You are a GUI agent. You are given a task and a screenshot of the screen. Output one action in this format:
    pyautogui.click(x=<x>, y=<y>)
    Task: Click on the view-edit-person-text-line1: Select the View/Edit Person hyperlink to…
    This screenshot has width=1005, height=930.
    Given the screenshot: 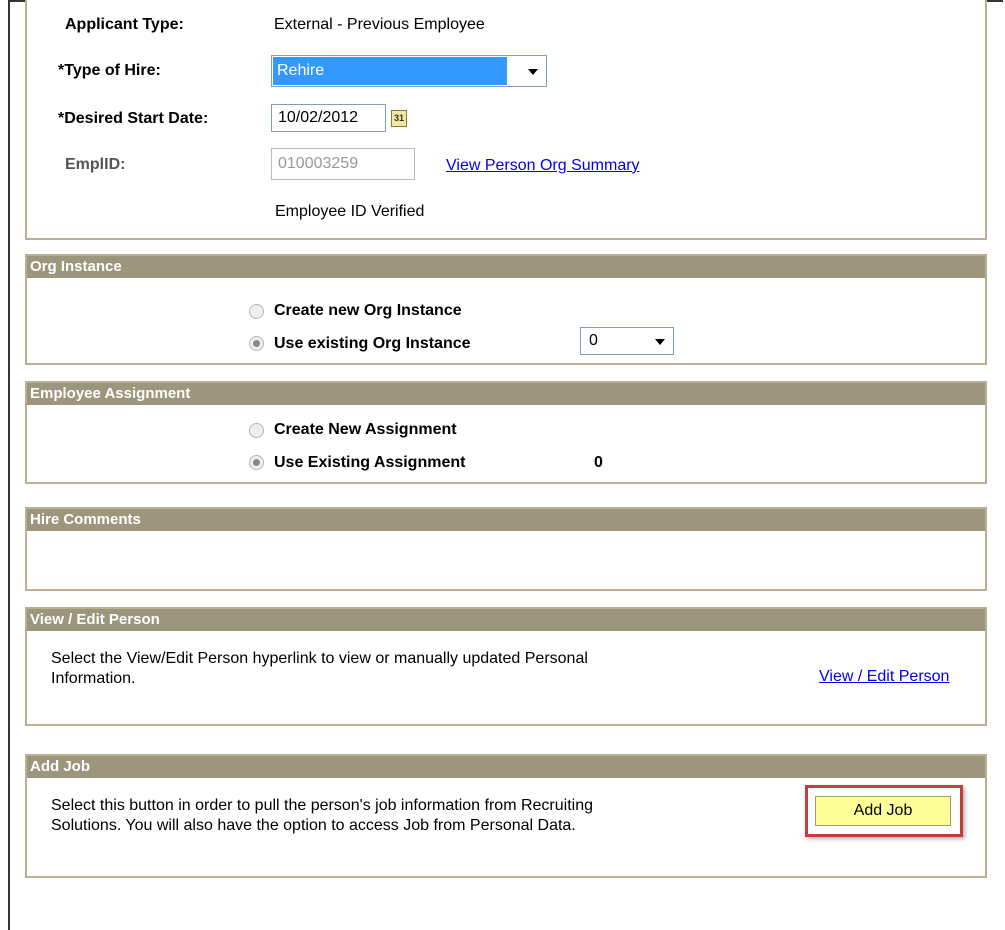 What is the action you would take?
    pyautogui.click(x=319, y=658)
    